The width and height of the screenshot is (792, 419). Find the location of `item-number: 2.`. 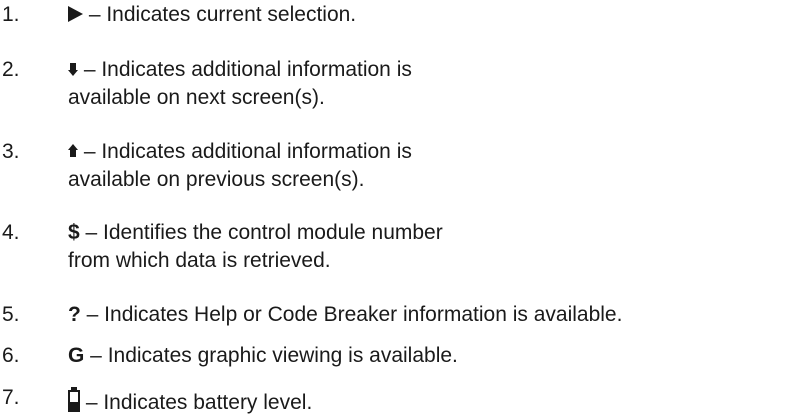

item-number: 2. is located at coordinates (11, 69).